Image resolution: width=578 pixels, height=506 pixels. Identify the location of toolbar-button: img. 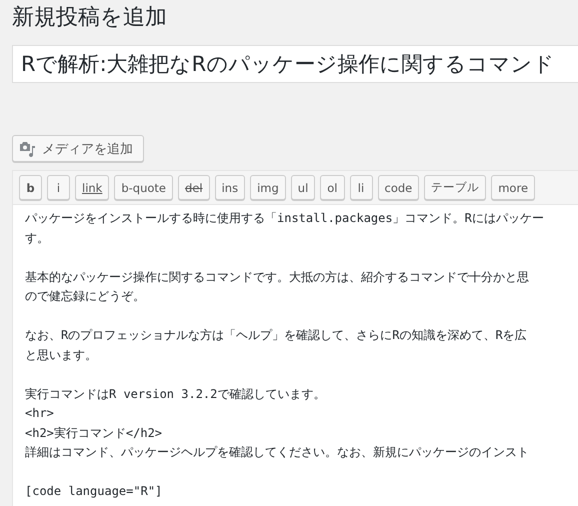
(268, 187).